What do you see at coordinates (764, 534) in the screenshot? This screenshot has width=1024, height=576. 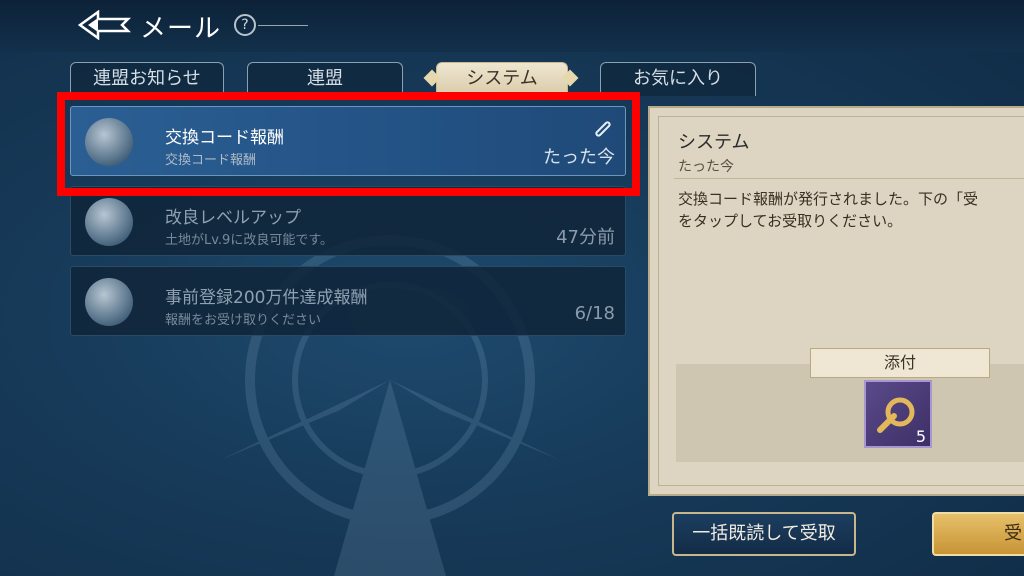 I see `read-all-claim-button: 一括既読して受取` at bounding box center [764, 534].